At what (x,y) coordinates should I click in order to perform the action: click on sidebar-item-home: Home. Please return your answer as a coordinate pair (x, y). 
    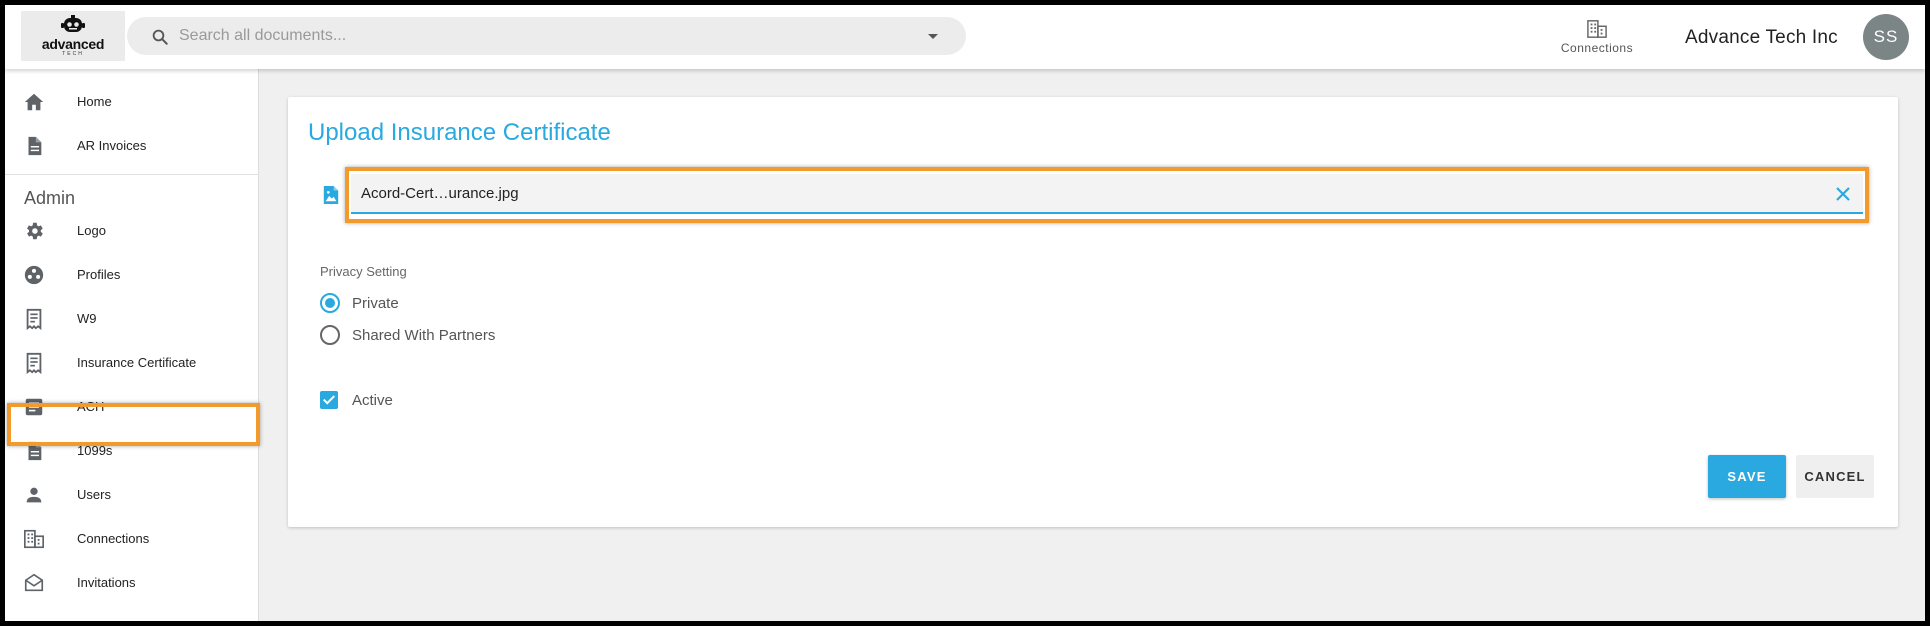
    Looking at the image, I should click on (132, 101).